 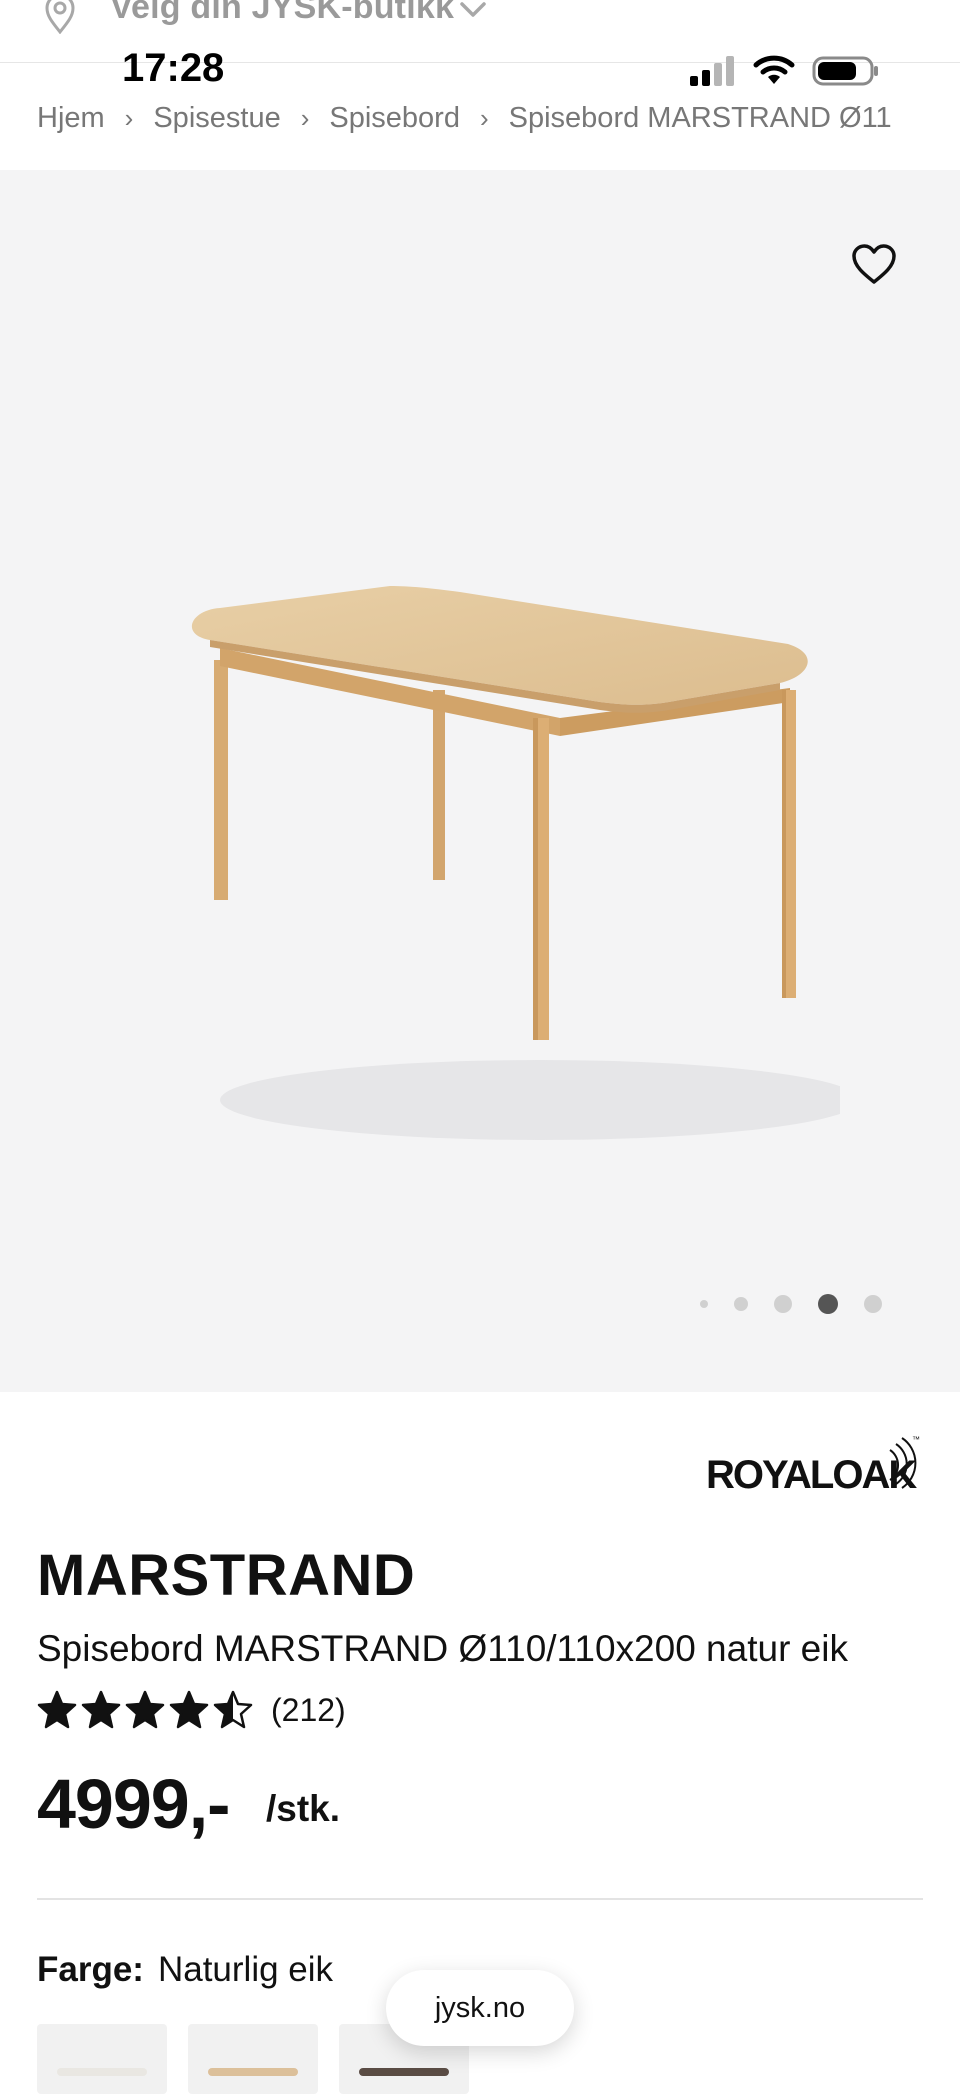 What do you see at coordinates (916, 1439) in the screenshot?
I see `svg-text: ™` at bounding box center [916, 1439].